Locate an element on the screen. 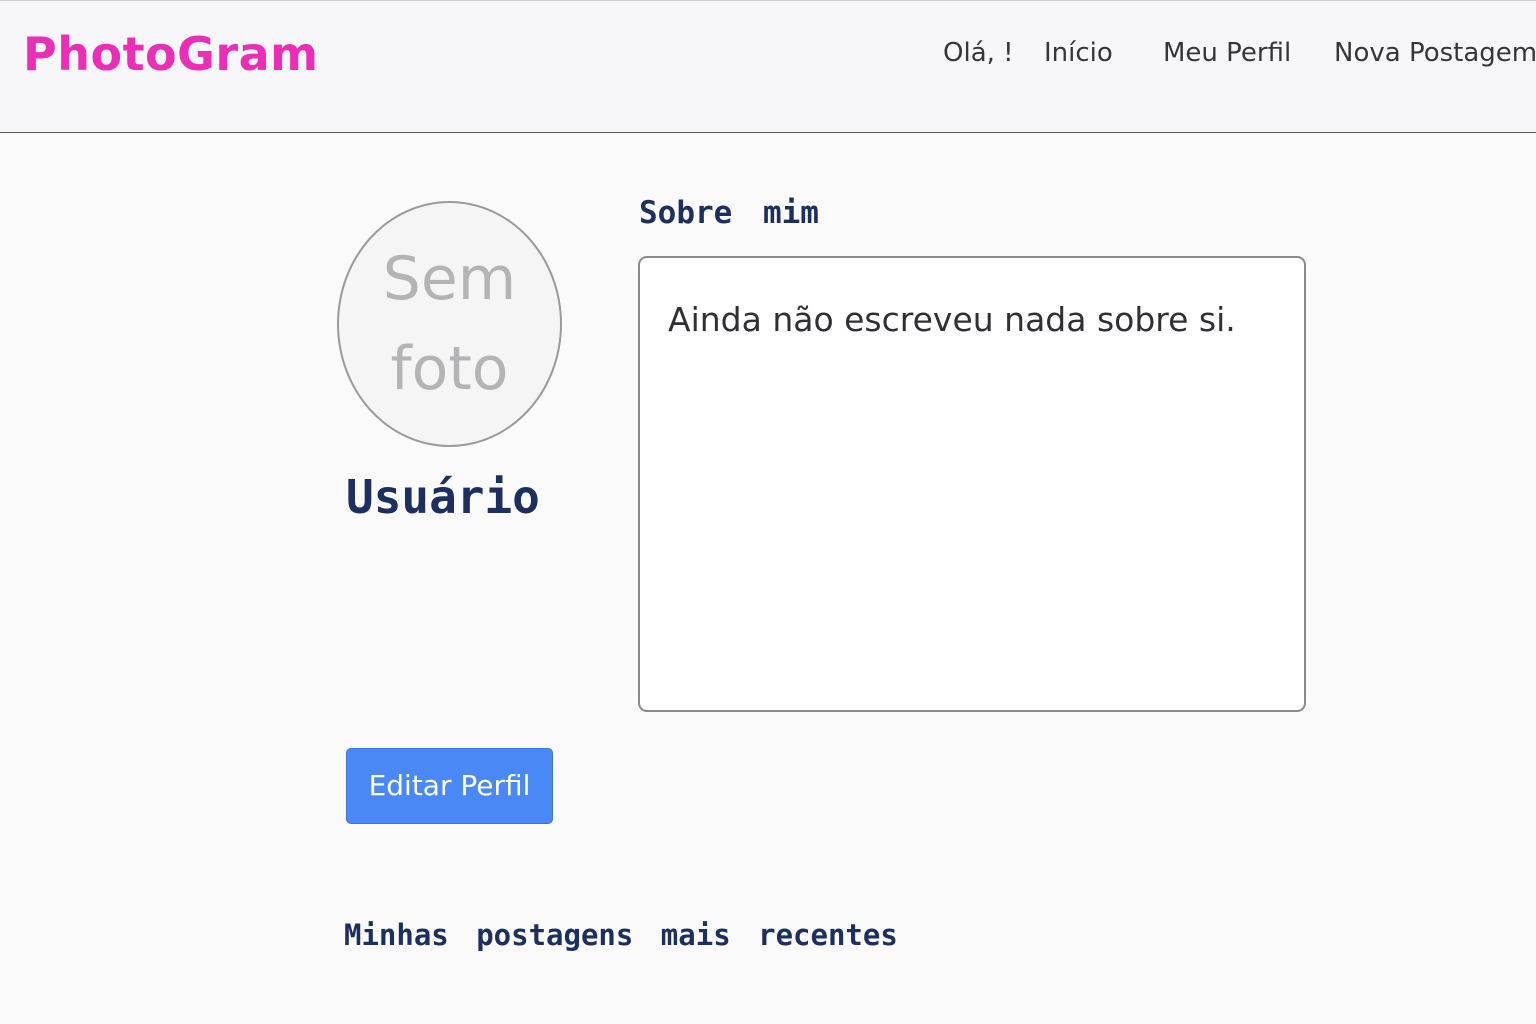 This screenshot has height=1024, width=1536. nav-link-profile: Meu Perfil is located at coordinates (1227, 53).